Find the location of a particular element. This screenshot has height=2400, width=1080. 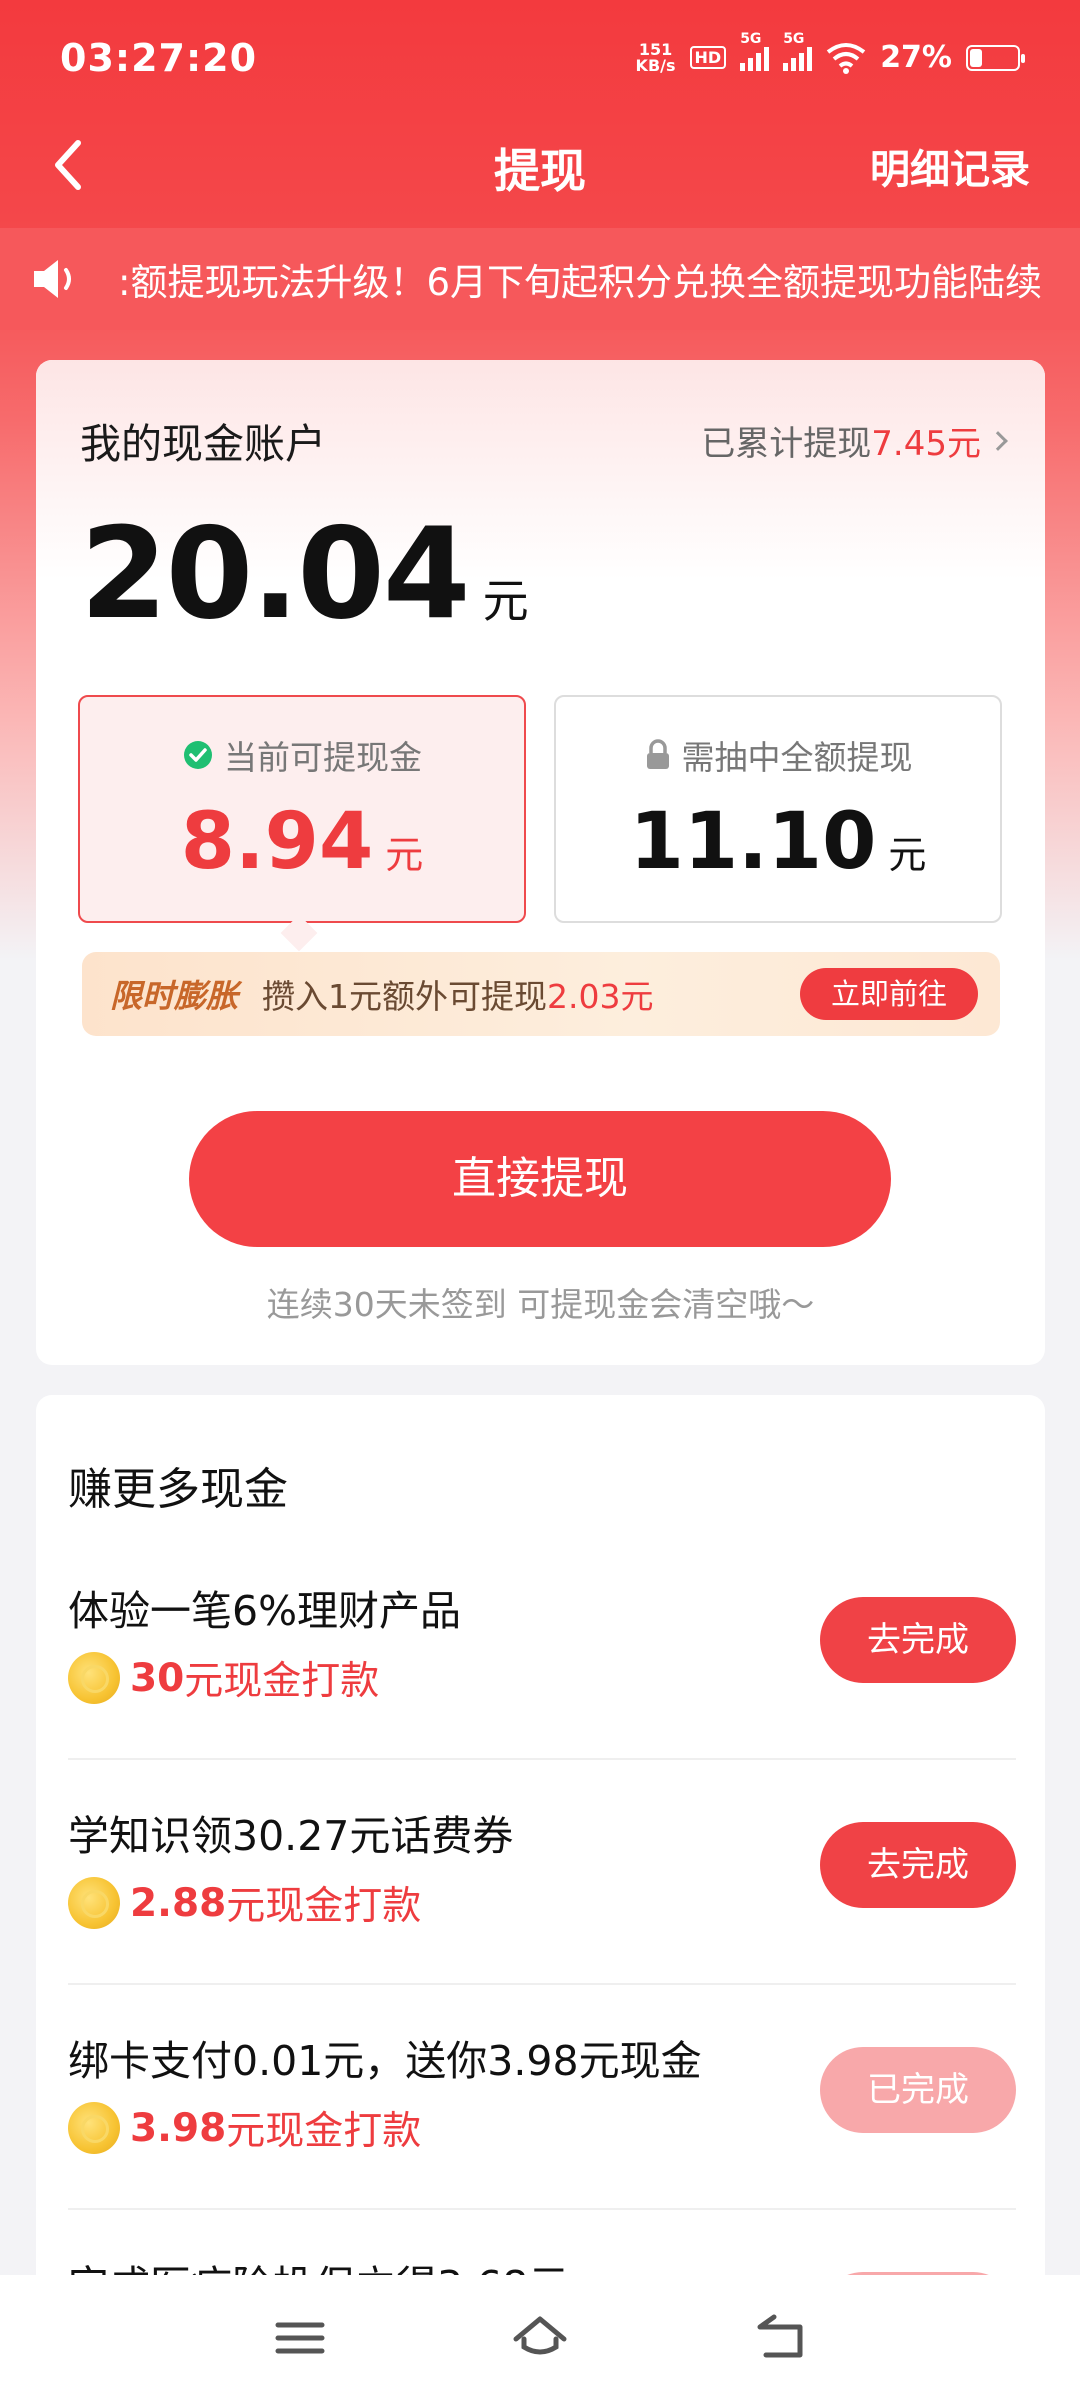

hd-icon: HD is located at coordinates (708, 57).